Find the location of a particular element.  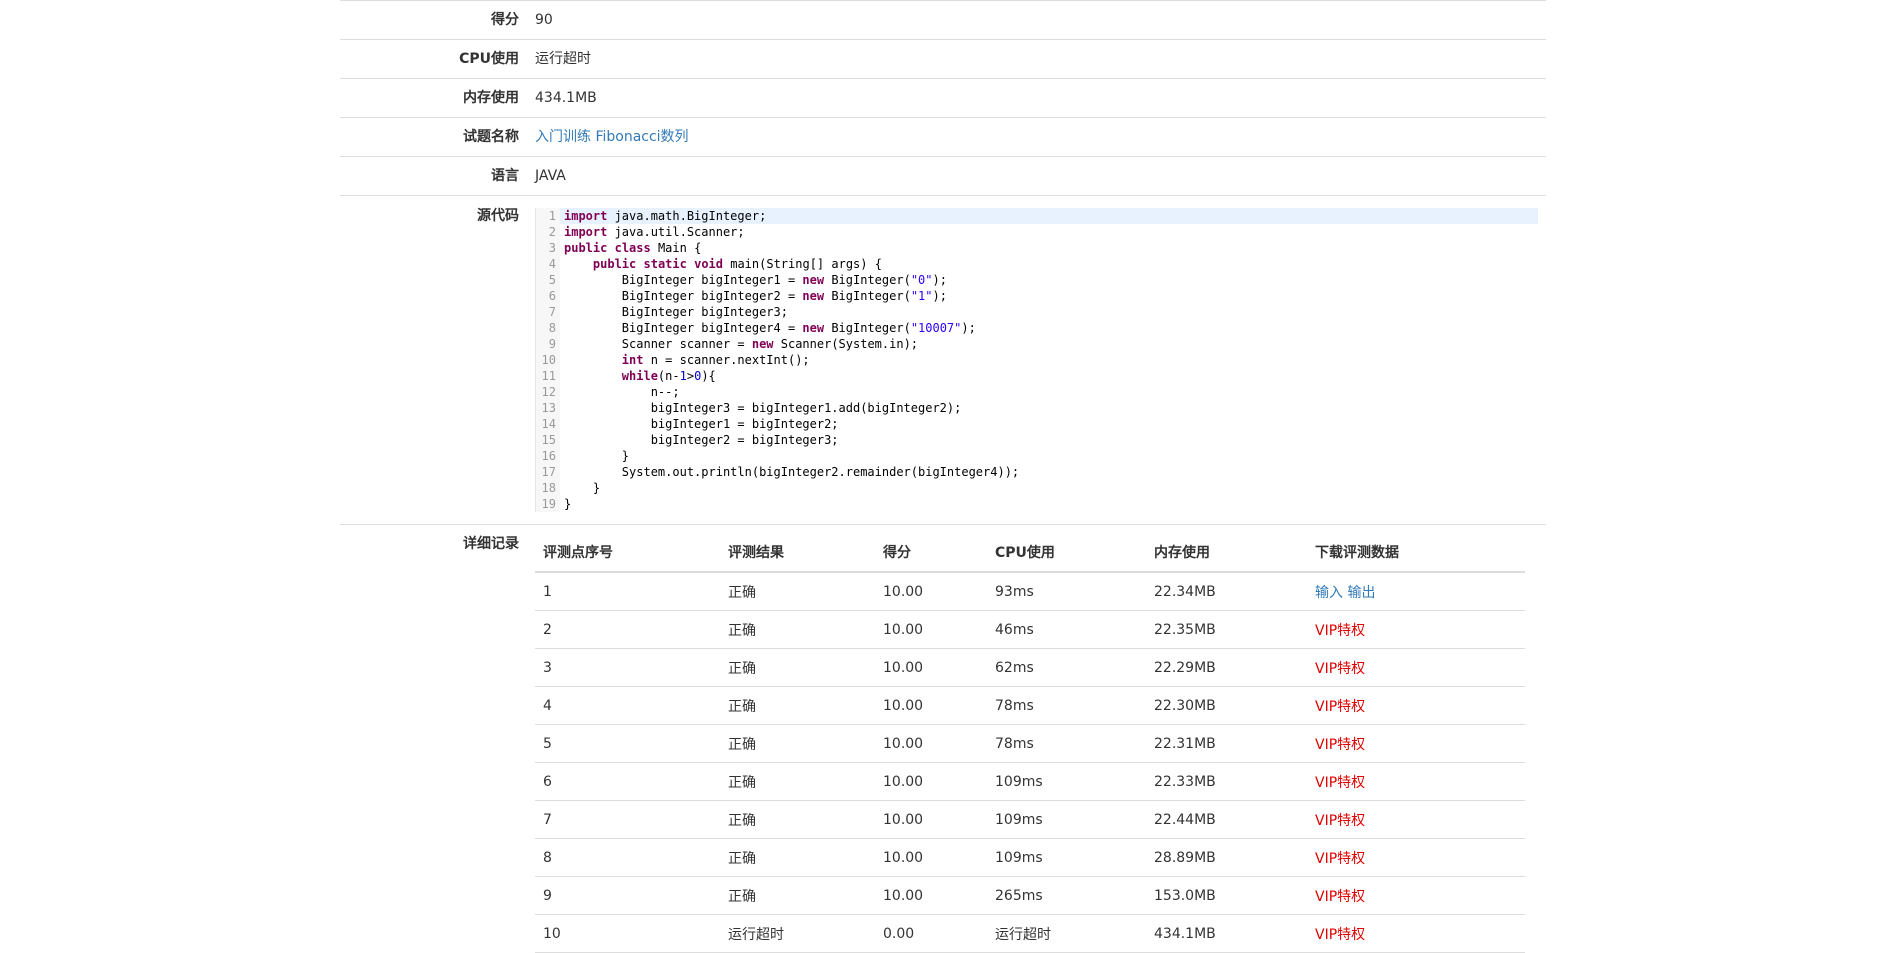

download-input-link: 输入 is located at coordinates (1329, 593).